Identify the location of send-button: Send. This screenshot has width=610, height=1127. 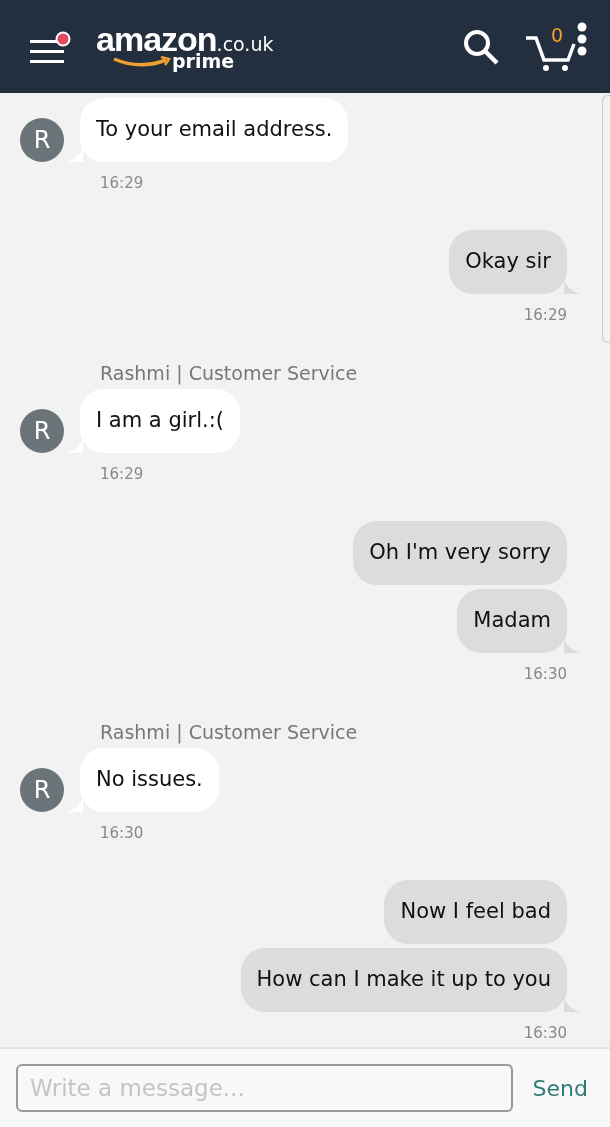
(550, 1088).